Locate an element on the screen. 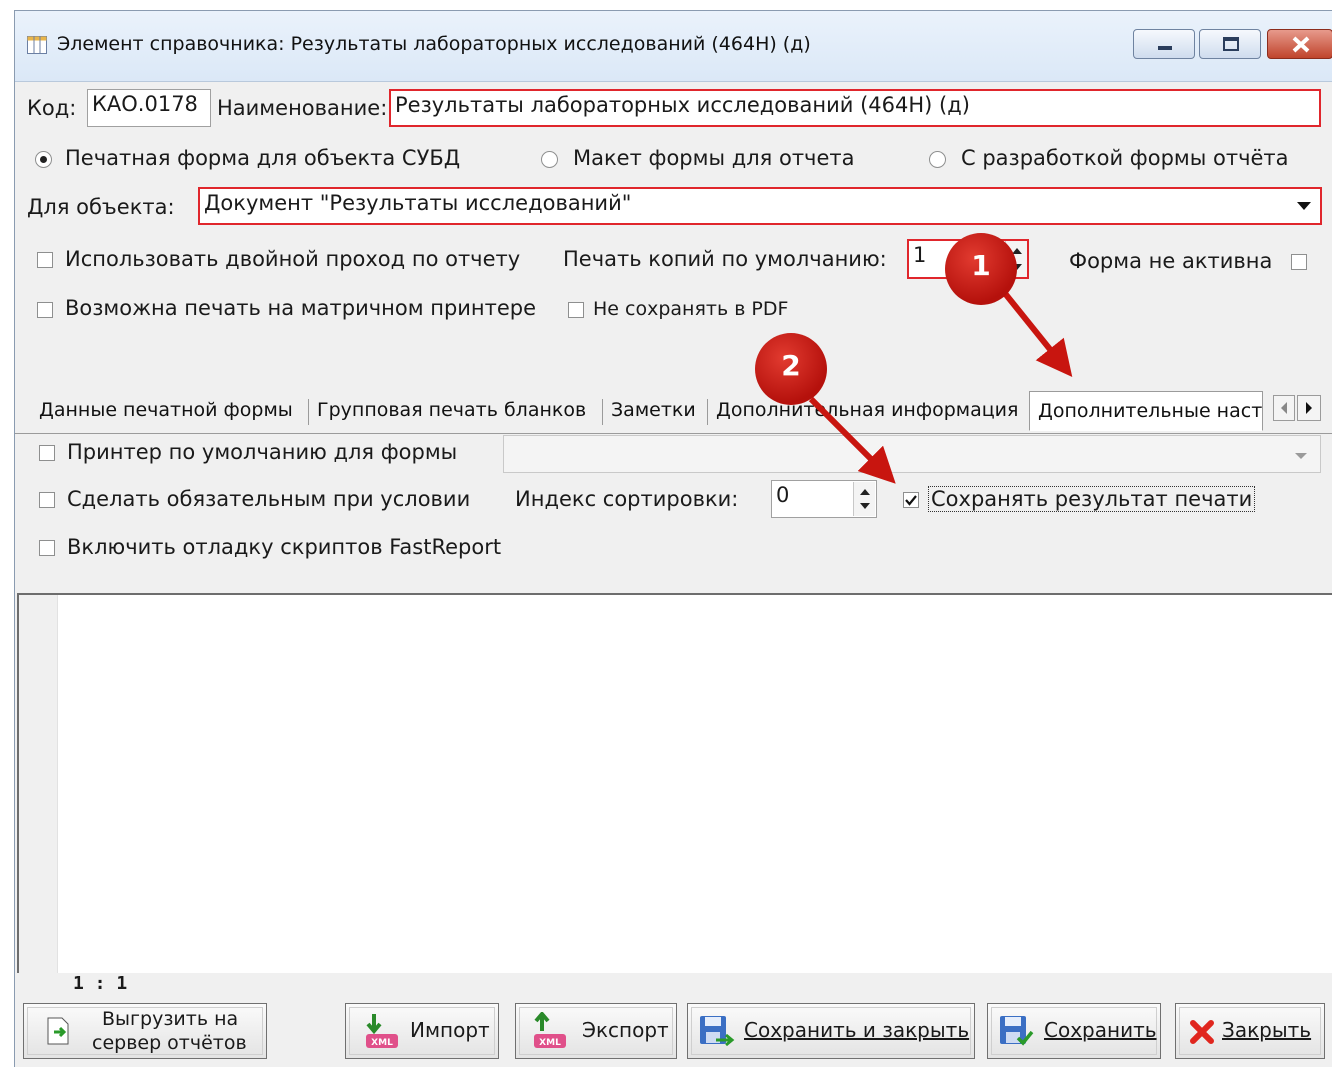 The image size is (1332, 1067). annotation-badge-1: 1 is located at coordinates (981, 269).